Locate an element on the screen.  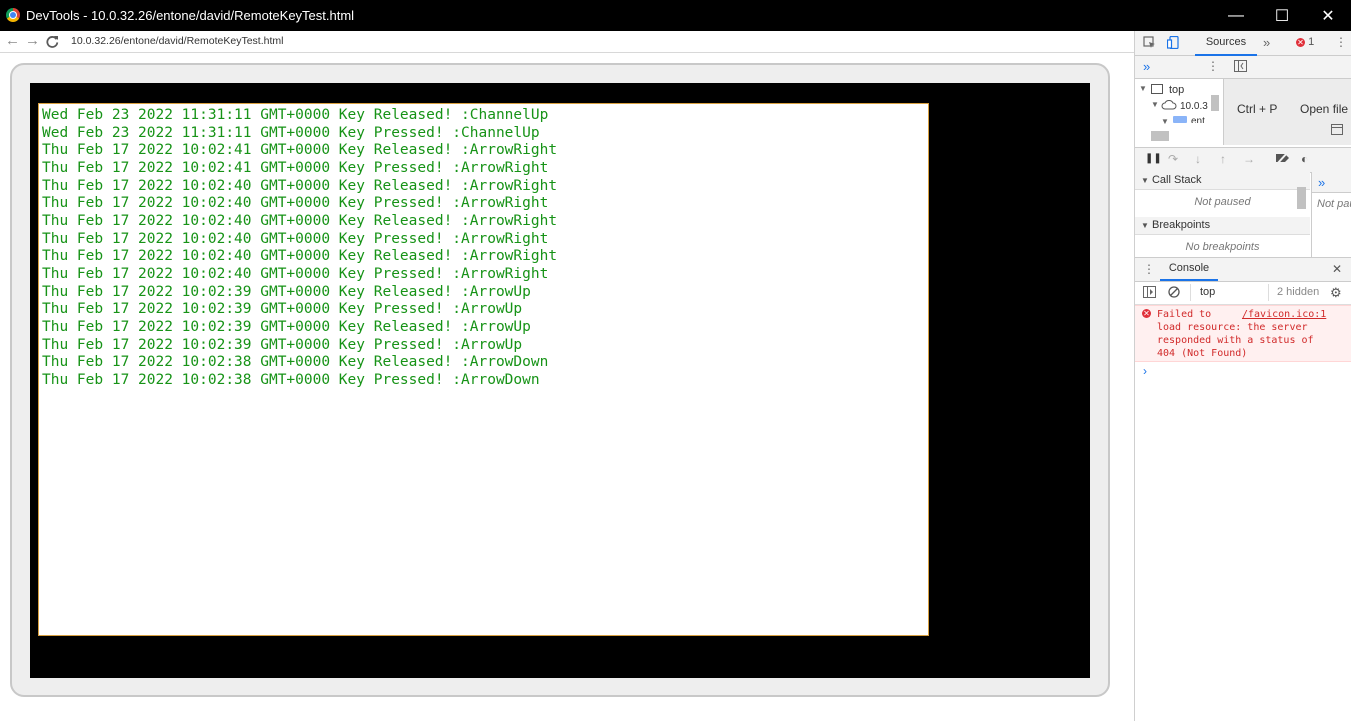
reload-icon is located at coordinates (52, 42).